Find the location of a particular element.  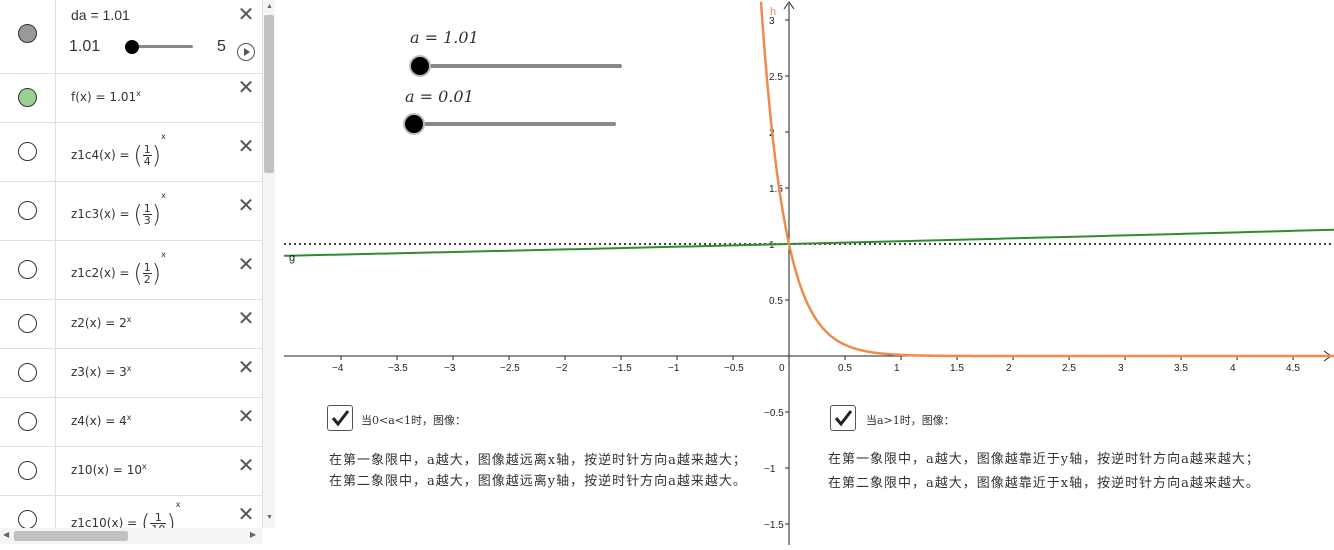

algebra-row: z4(x) = 4x ✕ is located at coordinates (131, 422).